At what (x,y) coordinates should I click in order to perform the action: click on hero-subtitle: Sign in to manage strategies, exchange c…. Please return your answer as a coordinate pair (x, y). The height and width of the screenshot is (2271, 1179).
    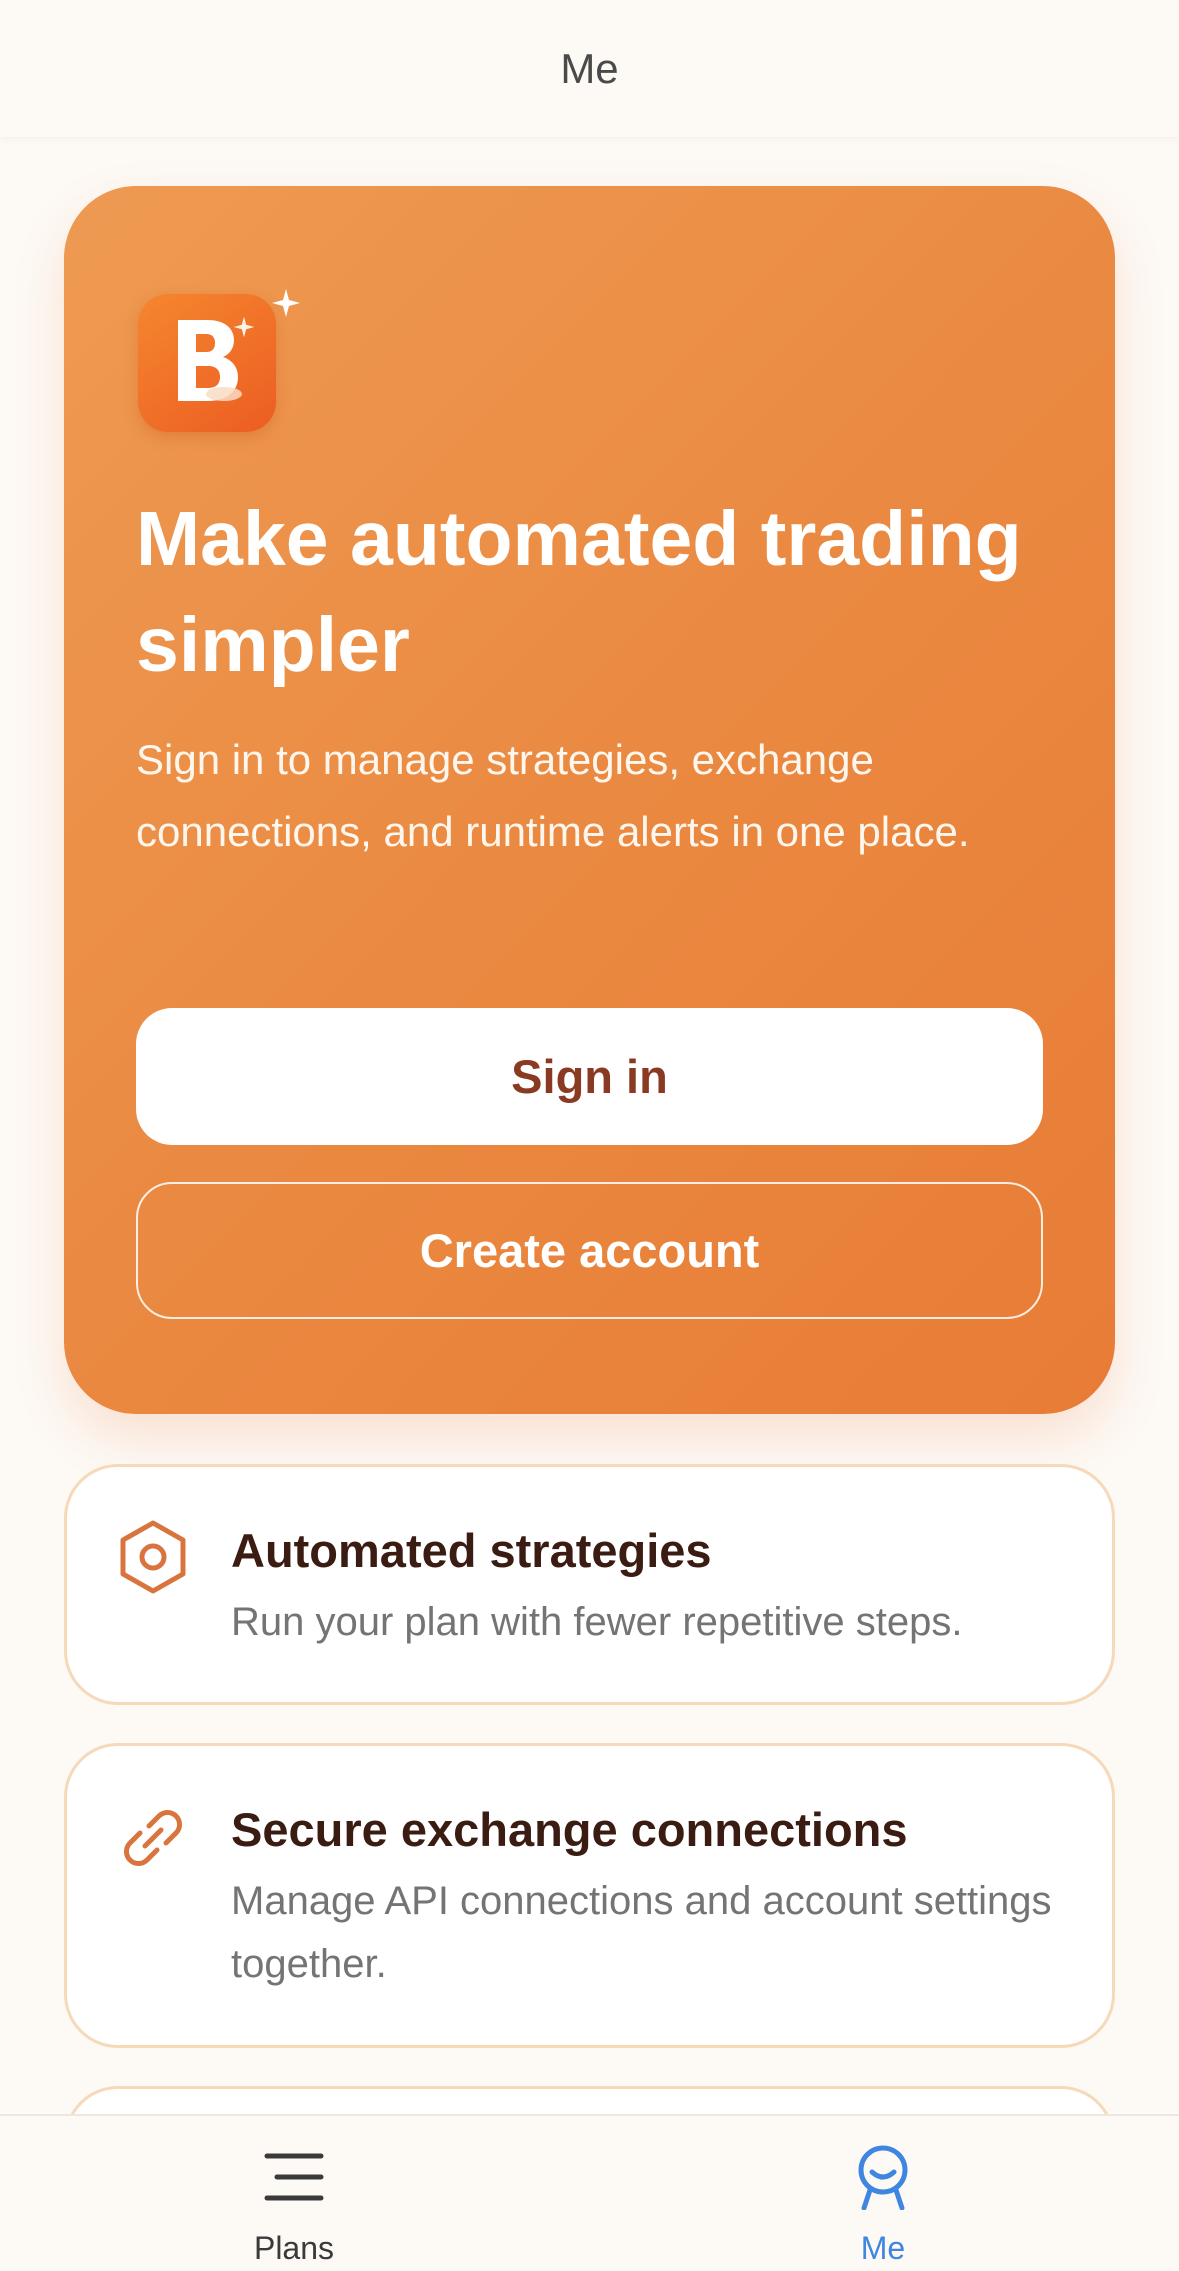
    Looking at the image, I should click on (553, 795).